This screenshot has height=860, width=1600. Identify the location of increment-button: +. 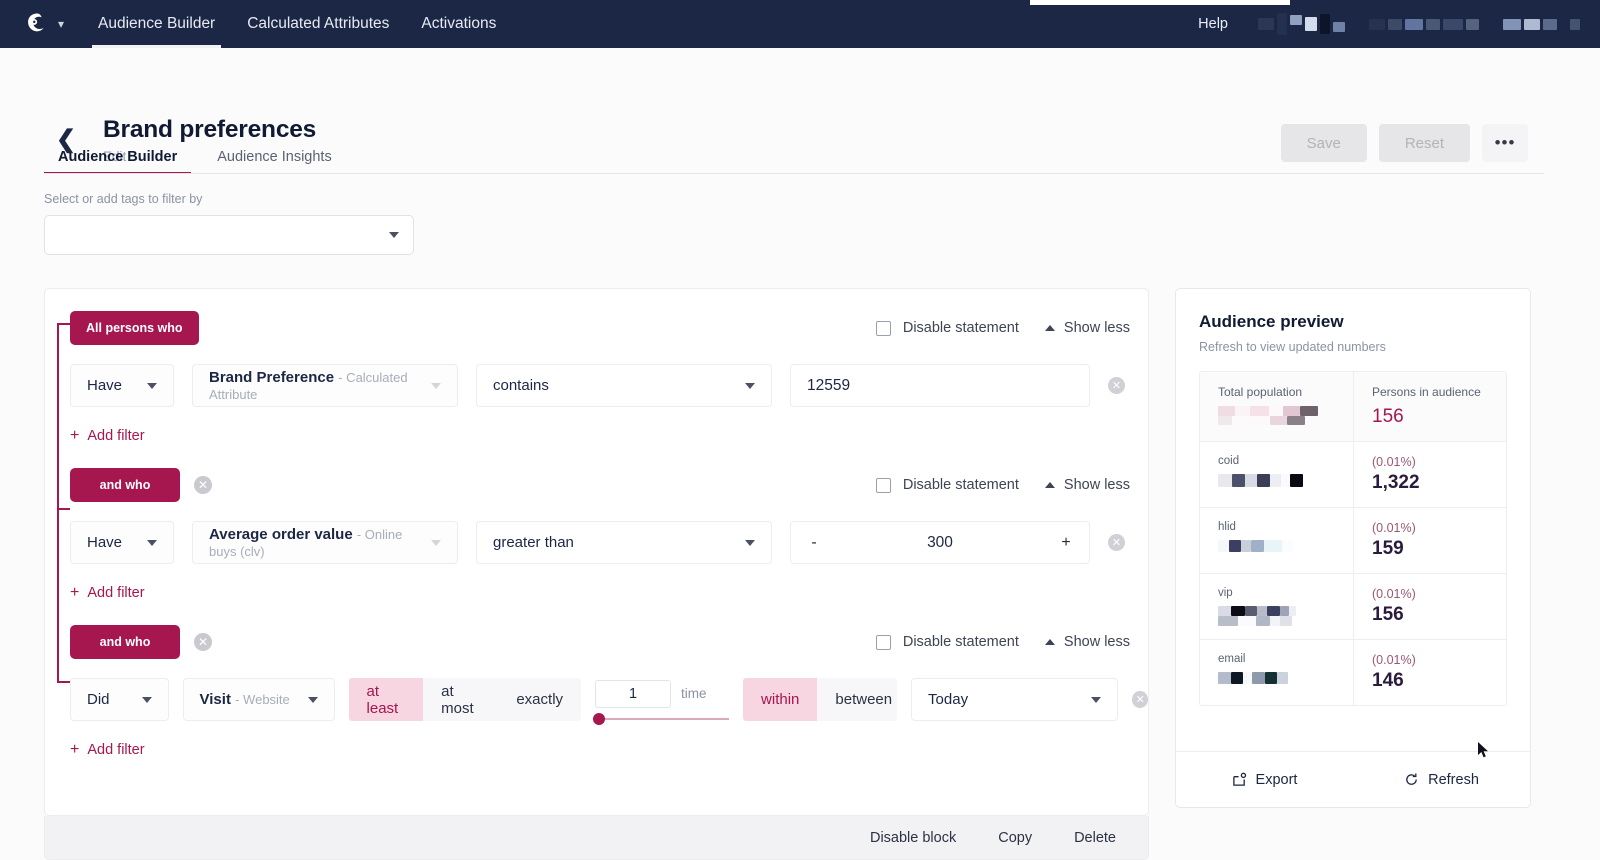
(1066, 543).